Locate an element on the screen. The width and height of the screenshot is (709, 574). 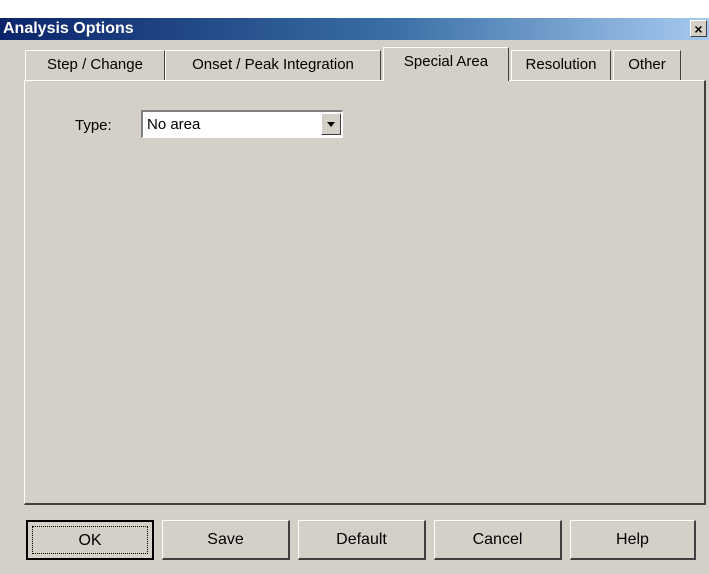
help-button: Help is located at coordinates (633, 540).